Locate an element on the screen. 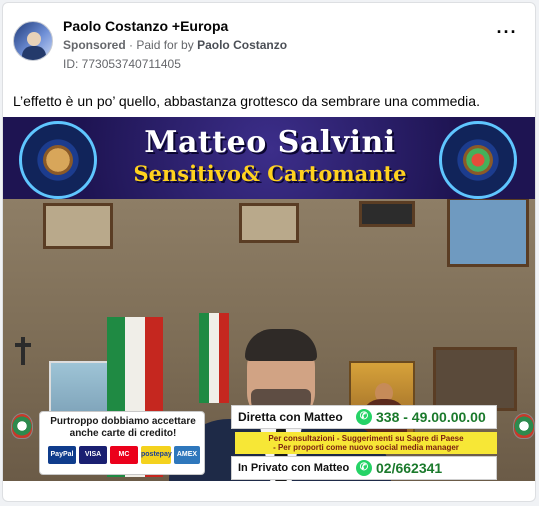 Image resolution: width=539 pixels, height=506 pixels. amex-icon: AMEX is located at coordinates (187, 455).